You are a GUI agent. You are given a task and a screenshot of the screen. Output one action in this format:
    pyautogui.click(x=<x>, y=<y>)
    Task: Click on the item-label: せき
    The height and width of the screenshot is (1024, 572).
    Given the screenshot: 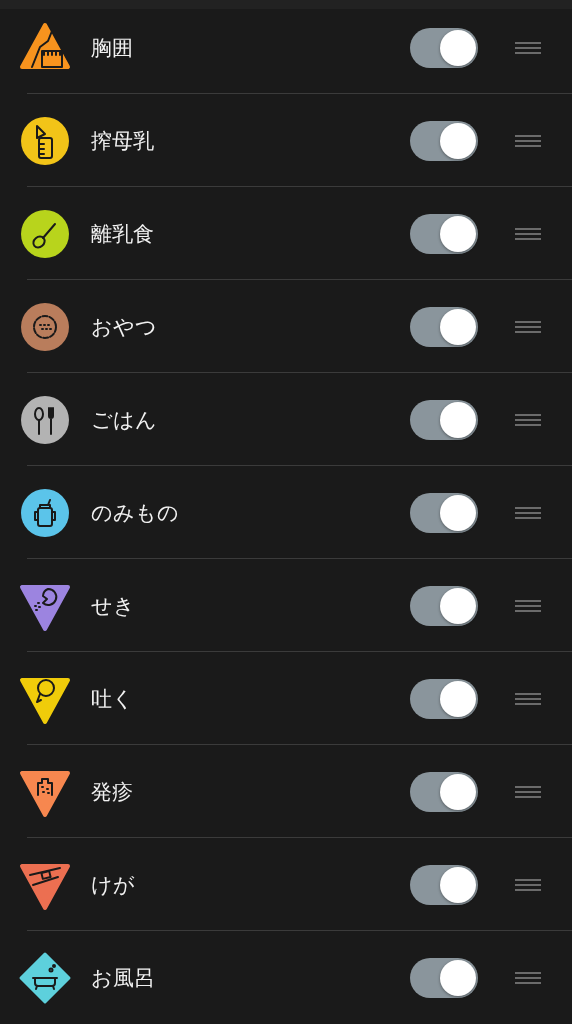 What is the action you would take?
    pyautogui.click(x=113, y=606)
    